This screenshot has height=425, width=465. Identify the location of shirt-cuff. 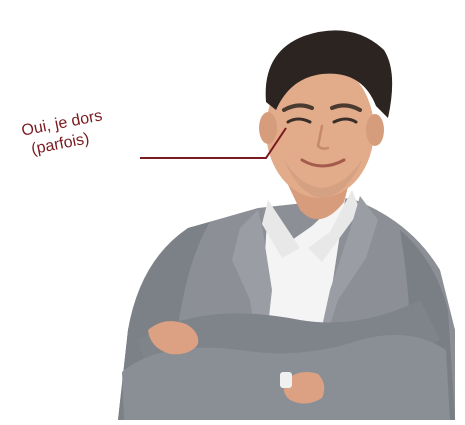
(286, 380).